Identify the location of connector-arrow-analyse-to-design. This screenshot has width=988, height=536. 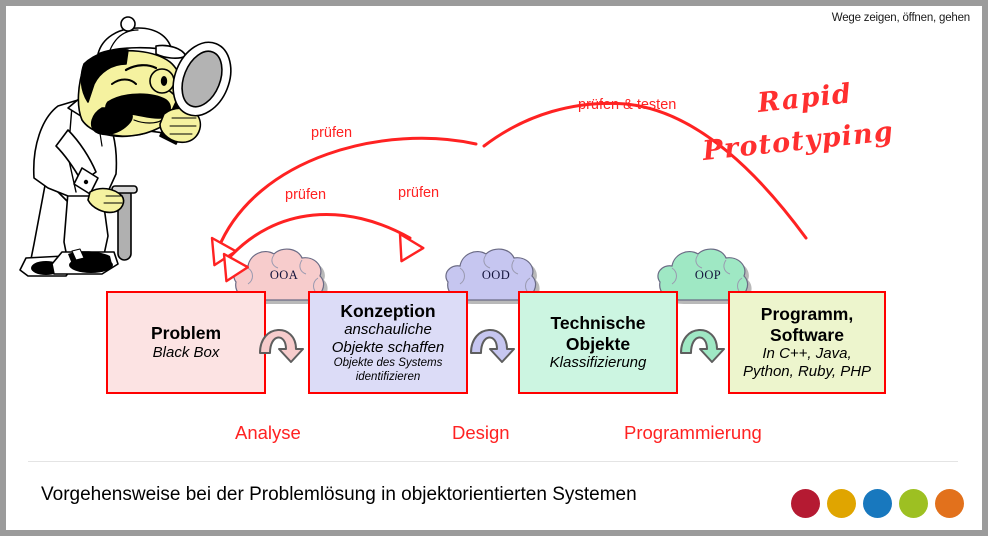
(281, 336).